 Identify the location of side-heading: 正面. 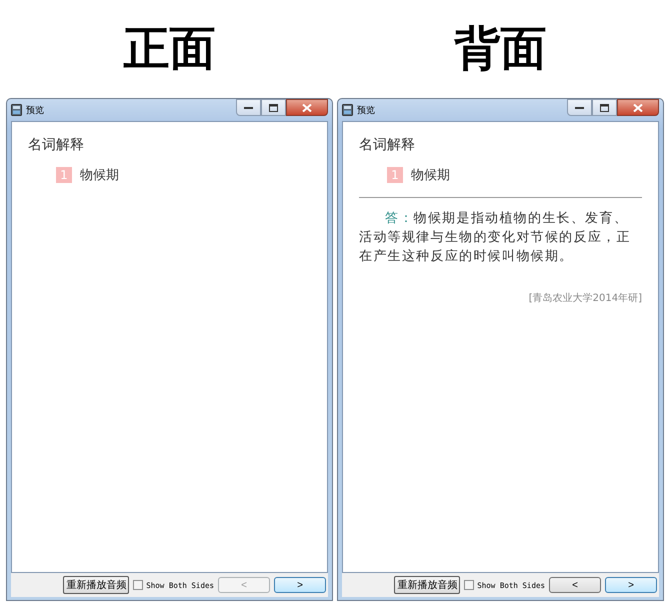
(170, 48).